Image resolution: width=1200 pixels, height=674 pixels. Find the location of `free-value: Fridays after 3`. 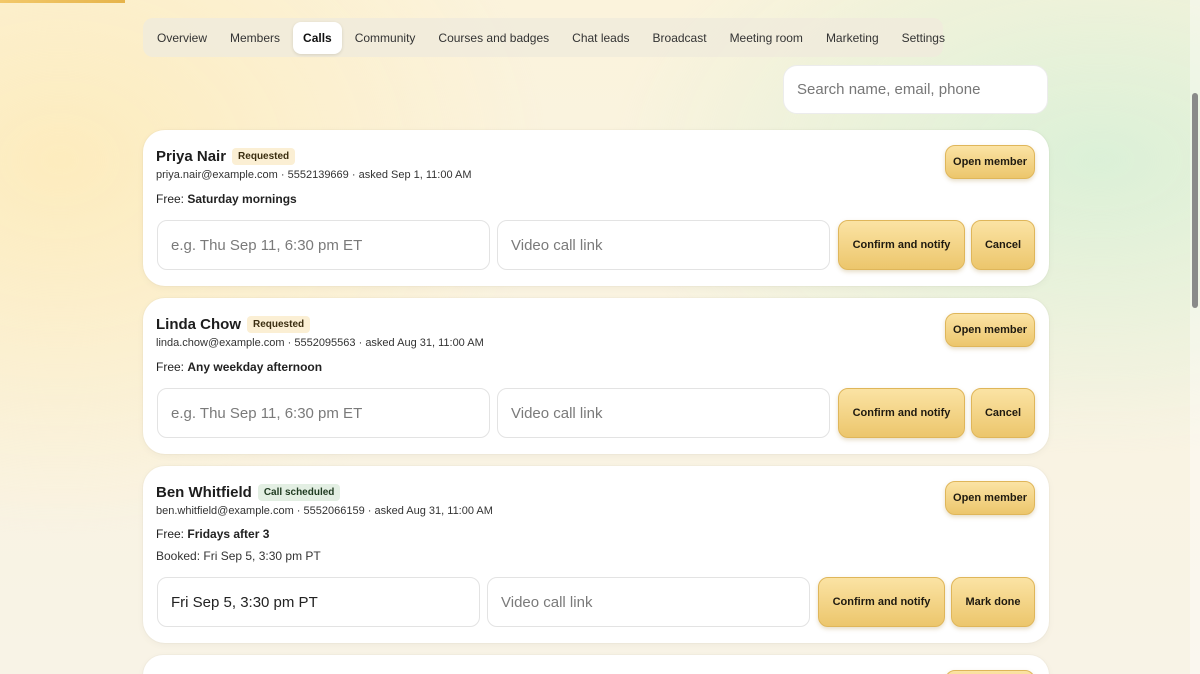

free-value: Fridays after 3 is located at coordinates (228, 534).